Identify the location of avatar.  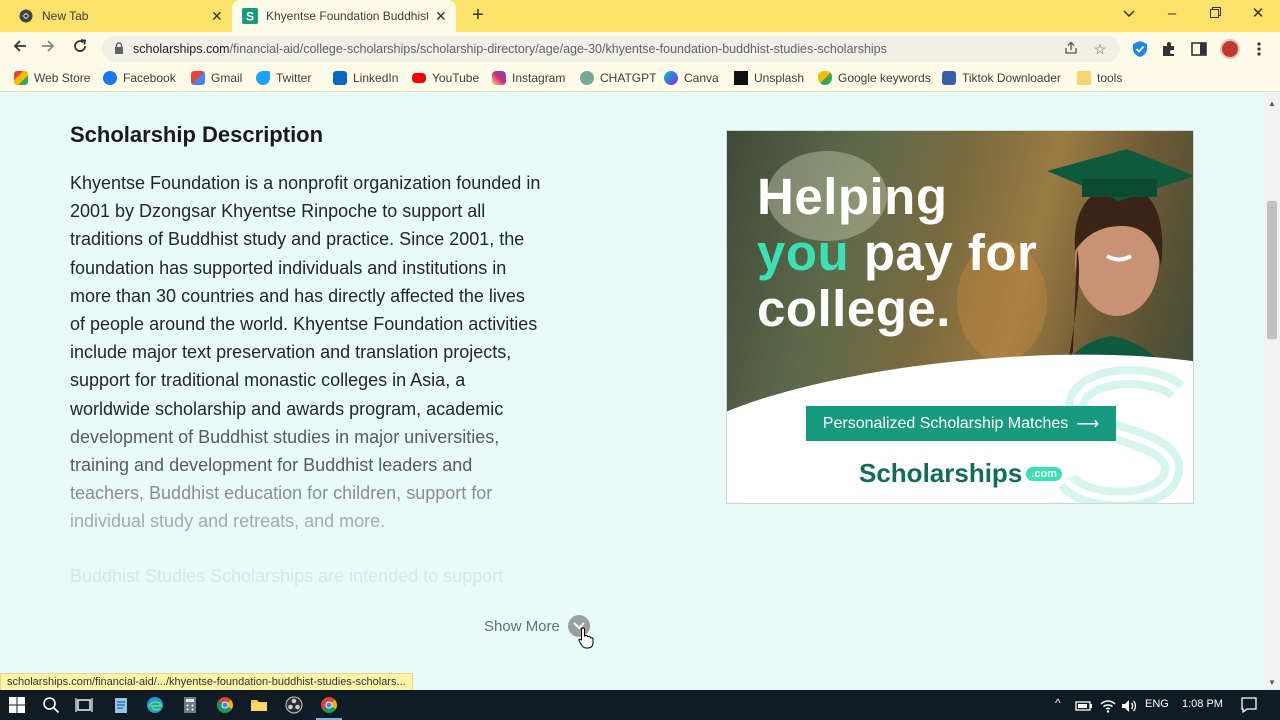
(1230, 49).